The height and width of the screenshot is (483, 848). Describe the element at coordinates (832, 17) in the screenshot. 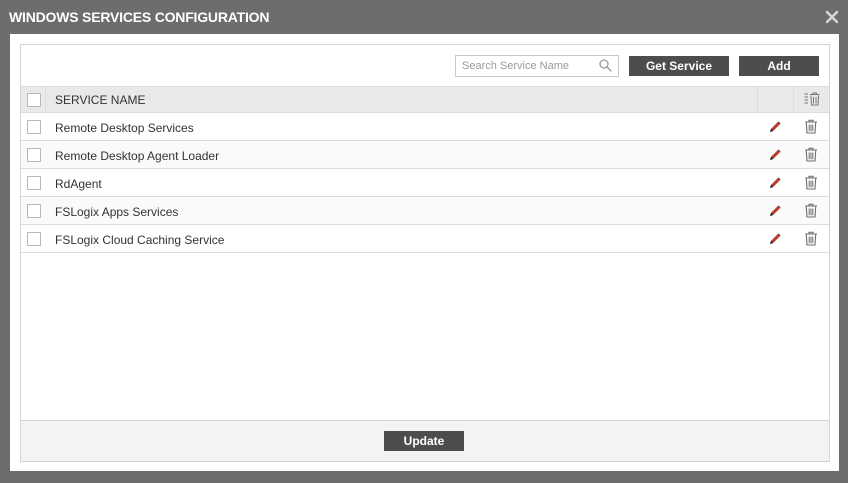

I see `close-icon` at that location.